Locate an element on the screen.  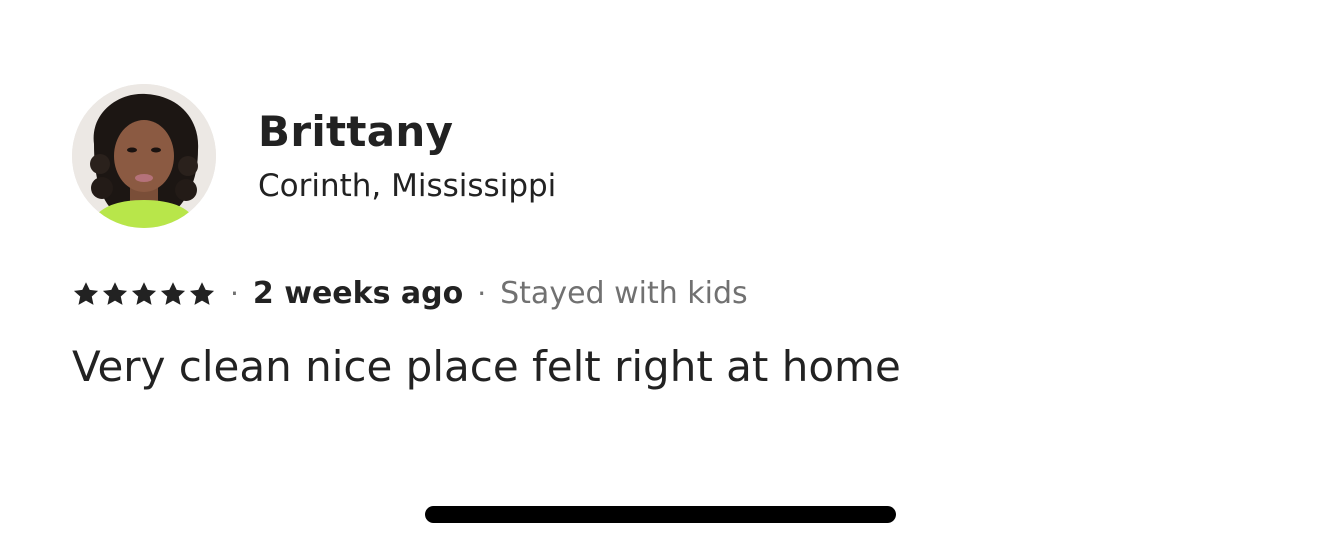
reviewer-location: Corinth, Mississippi is located at coordinates (407, 186).